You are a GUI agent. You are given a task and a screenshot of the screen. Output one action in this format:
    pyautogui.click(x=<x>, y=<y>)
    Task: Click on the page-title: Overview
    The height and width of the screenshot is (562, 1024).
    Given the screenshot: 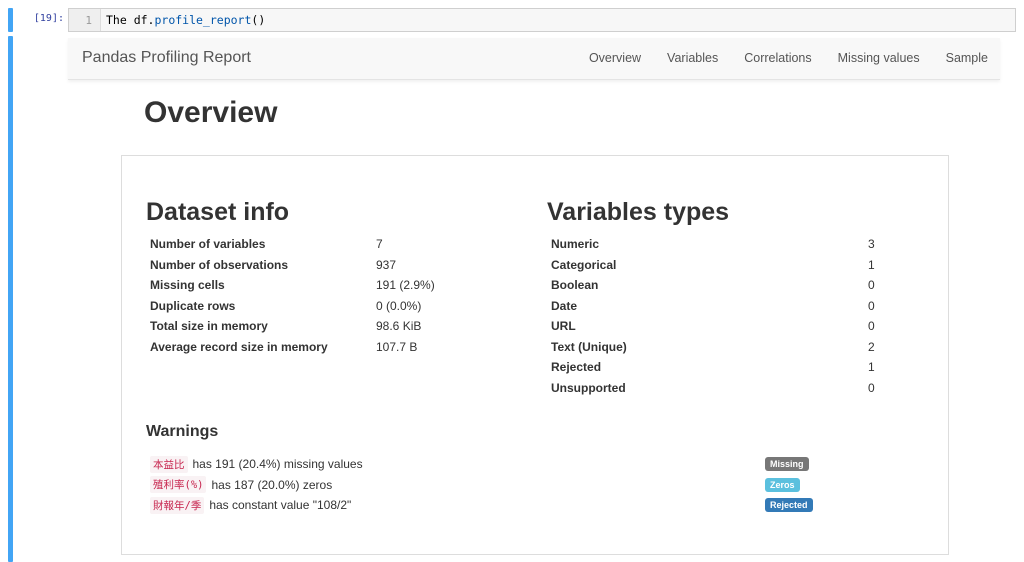 What is the action you would take?
    pyautogui.click(x=211, y=112)
    